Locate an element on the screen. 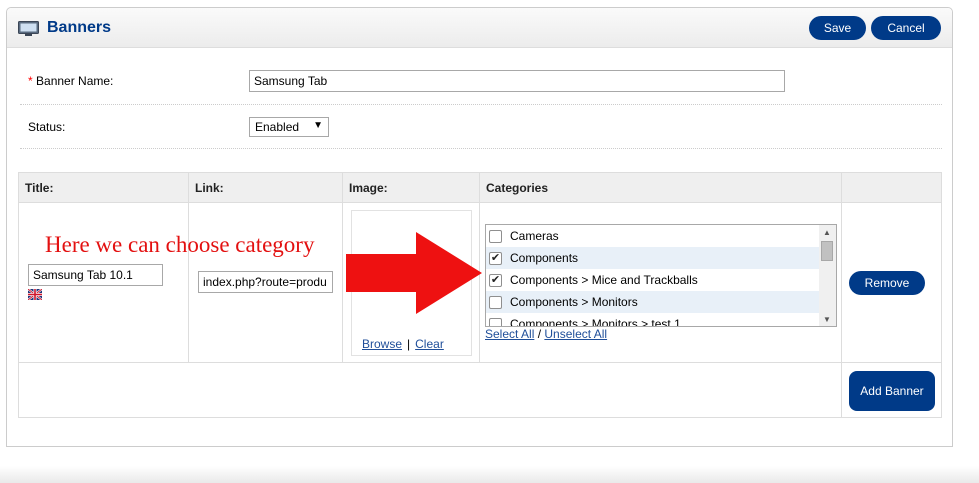  column-header-link: Link: is located at coordinates (265, 187).